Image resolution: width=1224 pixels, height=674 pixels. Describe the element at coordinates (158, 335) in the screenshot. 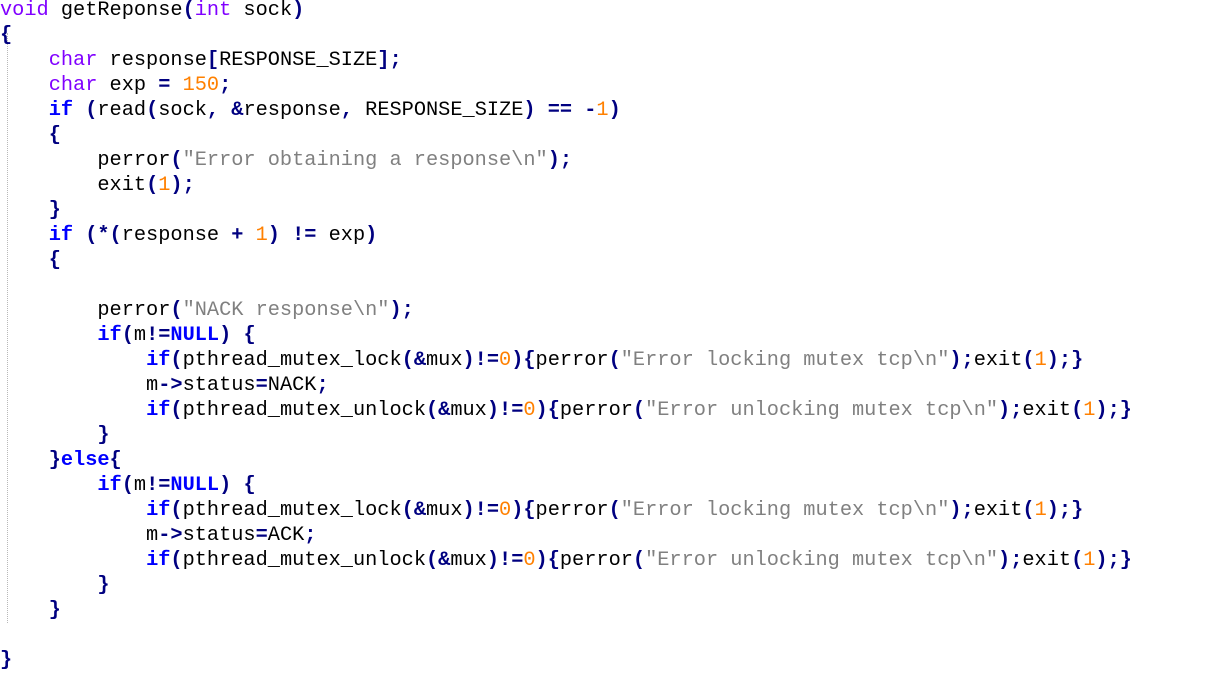

I see `code-token: !=` at that location.